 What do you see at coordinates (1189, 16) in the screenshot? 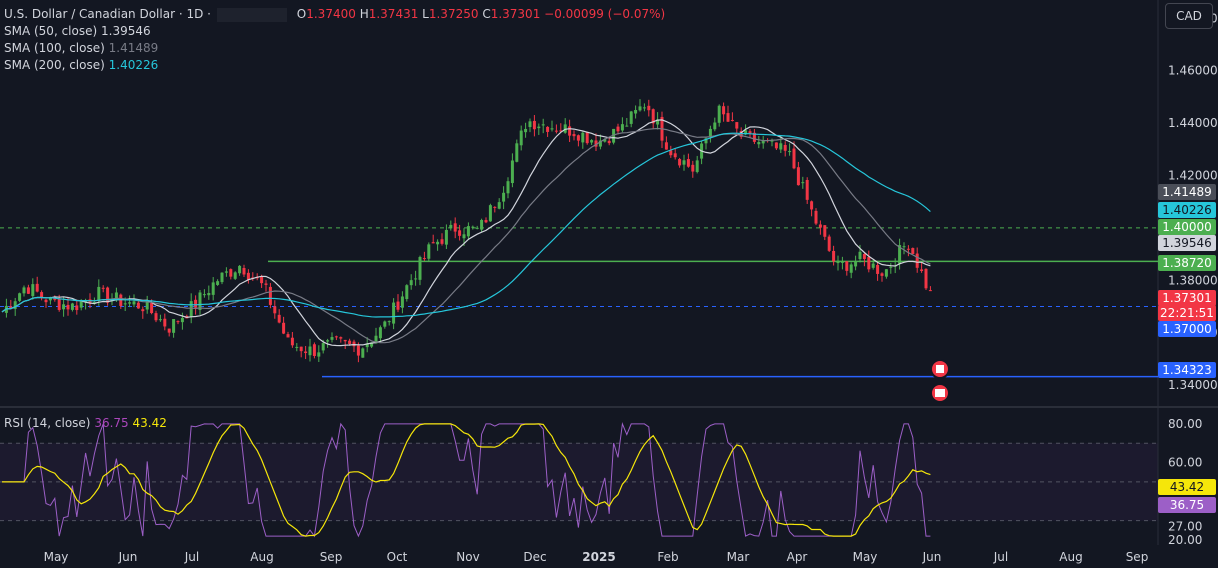
I see `currency-button: CAD` at bounding box center [1189, 16].